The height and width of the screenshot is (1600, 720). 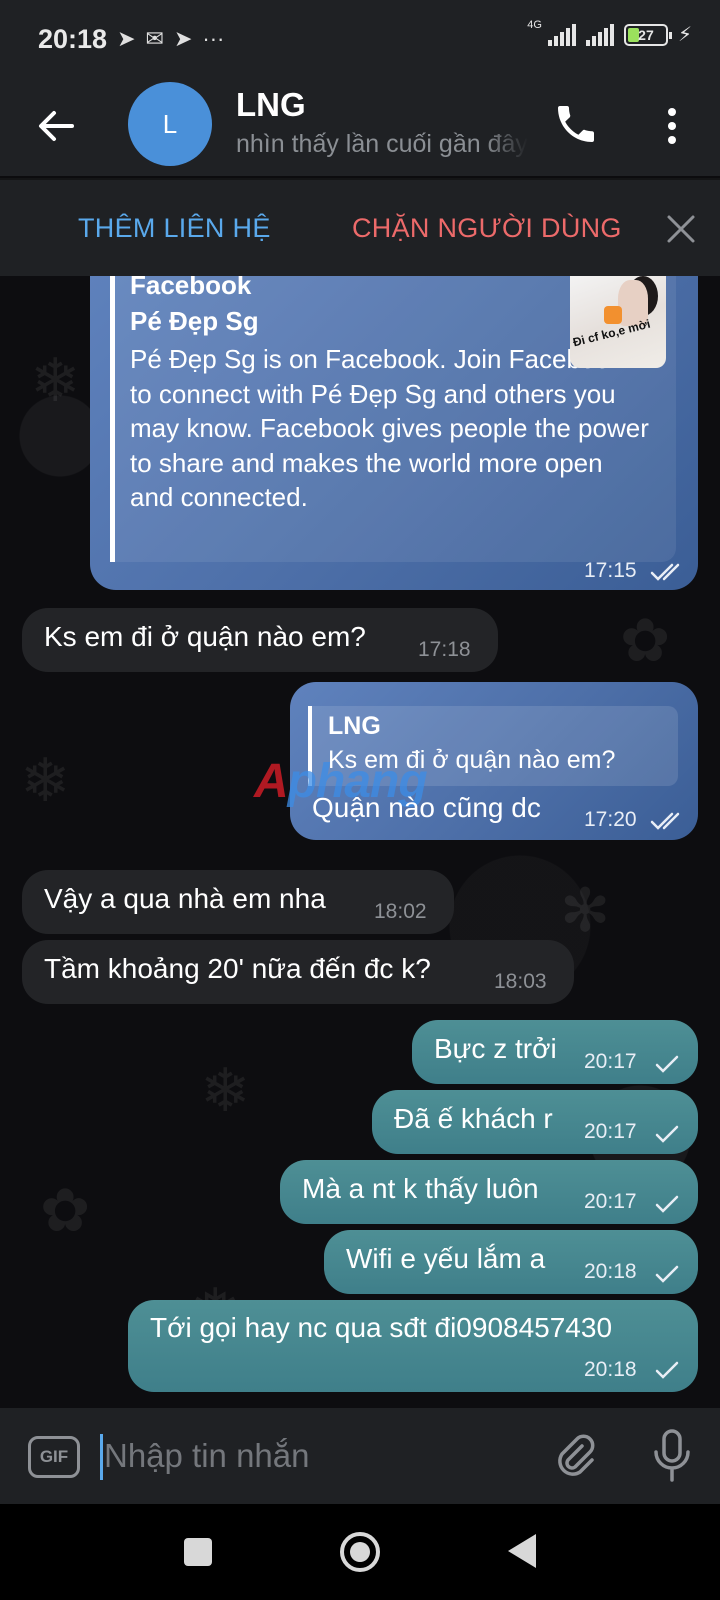 What do you see at coordinates (561, 34) in the screenshot?
I see `signal-icon` at bounding box center [561, 34].